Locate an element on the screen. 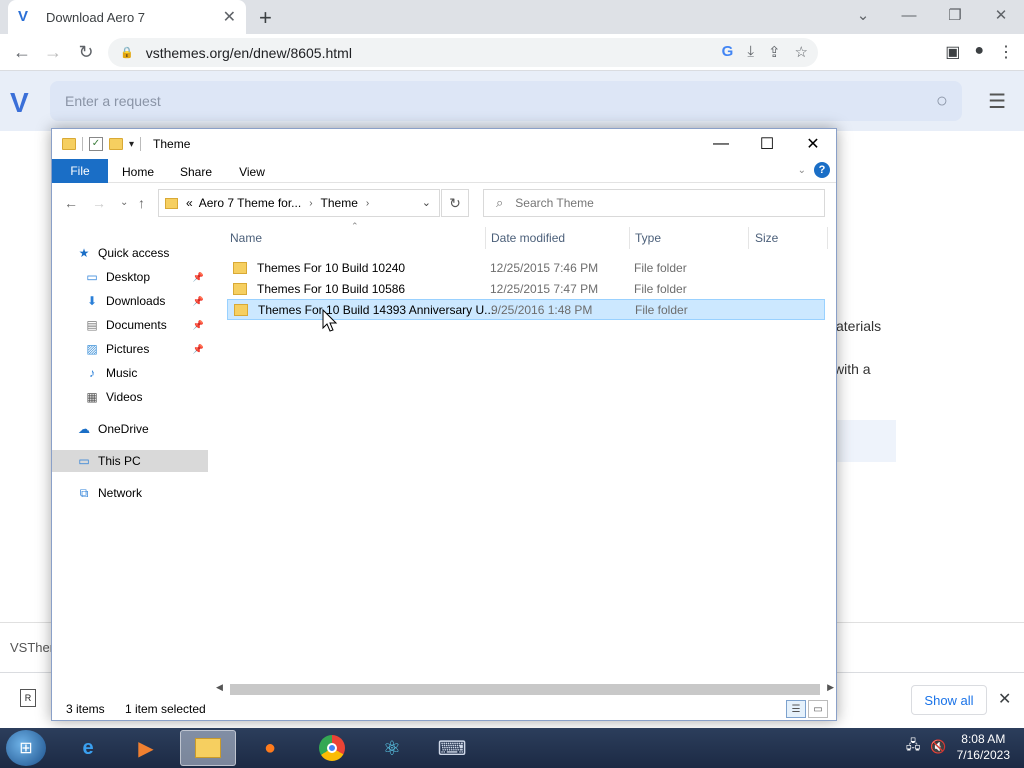  star-icon: ★ is located at coordinates (84, 253).